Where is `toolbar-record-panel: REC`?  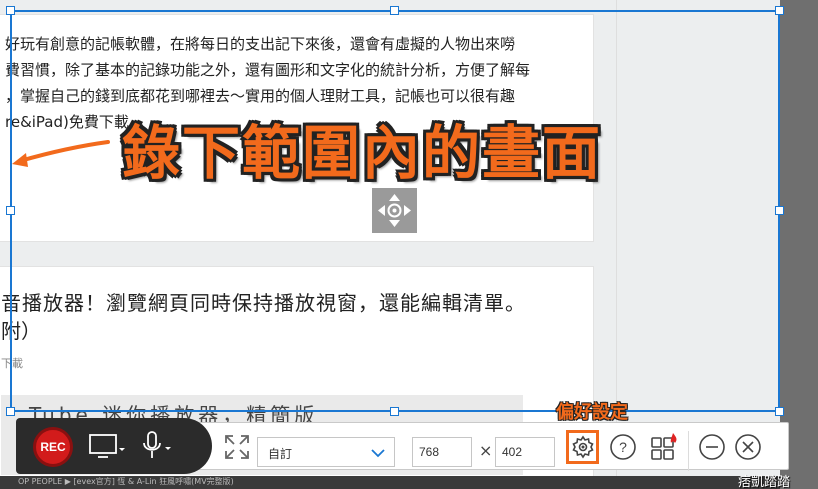
toolbar-record-panel: REC is located at coordinates (114, 446).